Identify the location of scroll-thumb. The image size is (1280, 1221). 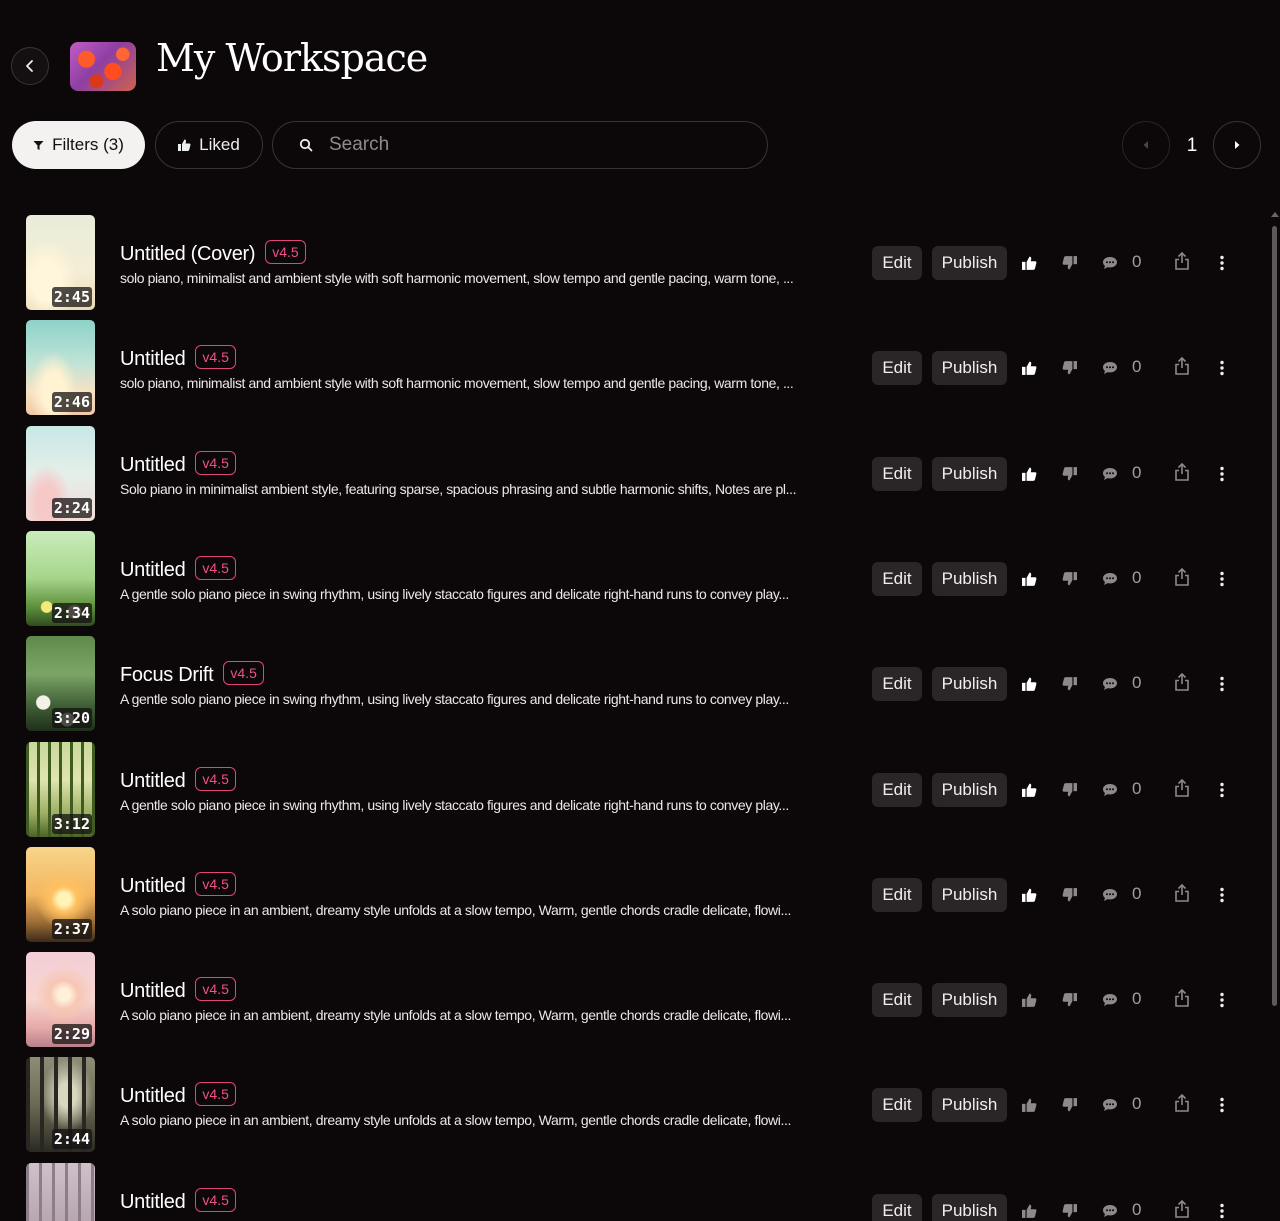
(1274, 616).